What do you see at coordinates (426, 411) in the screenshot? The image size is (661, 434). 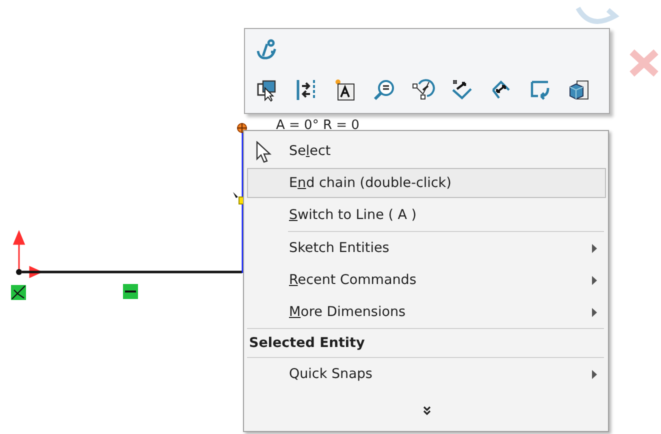 I see `expand-icon` at bounding box center [426, 411].